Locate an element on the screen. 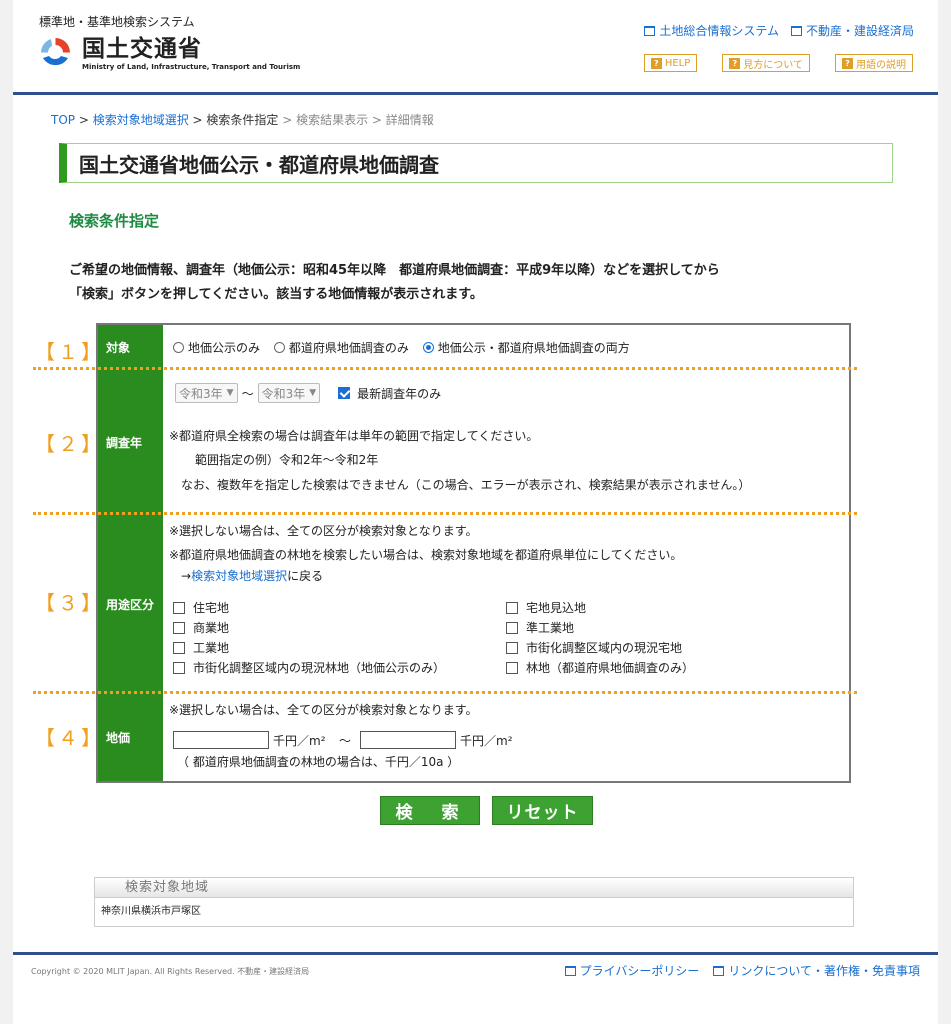 Image resolution: width=951 pixels, height=1024 pixels. section-number-4: 【４】 is located at coordinates (69, 738).